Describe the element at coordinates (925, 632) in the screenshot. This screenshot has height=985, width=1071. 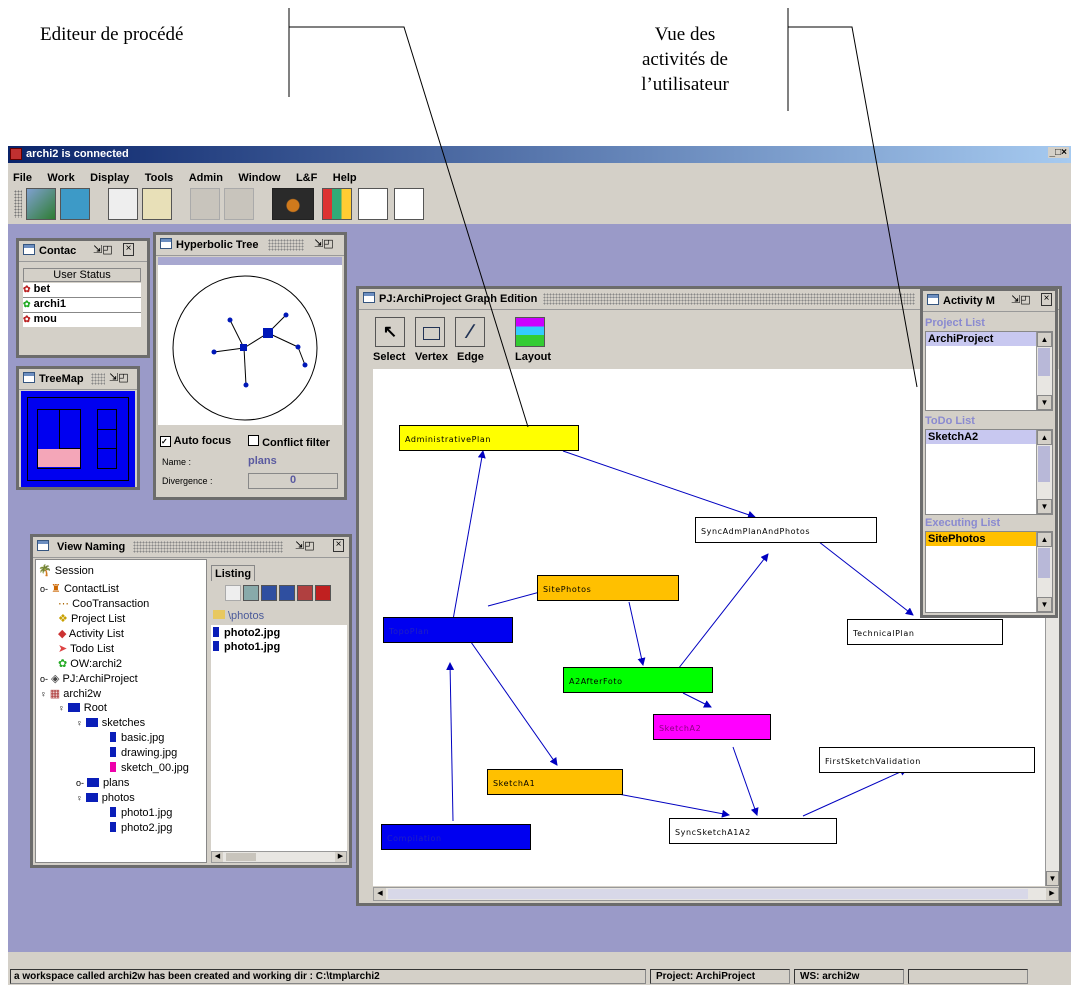
I see `graph-node-technicalplan: TechnicalPlan` at that location.